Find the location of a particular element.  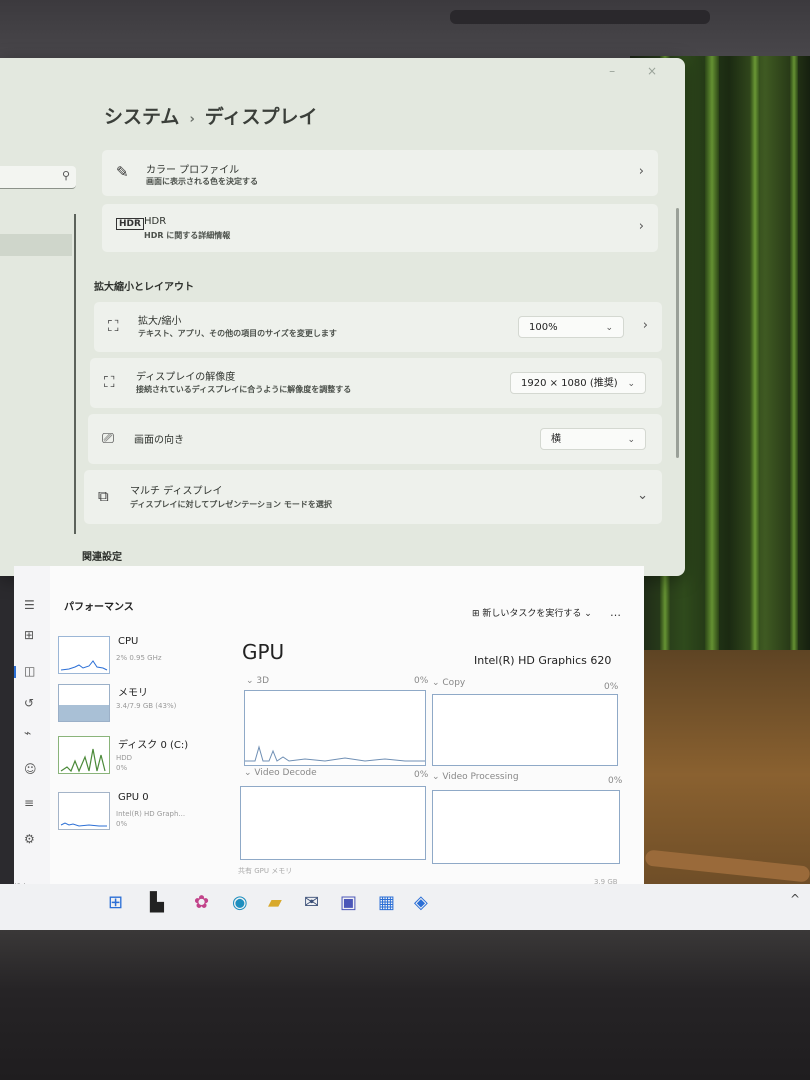

orientation-card: ⎚ 画面の向き 横 ⌄ is located at coordinates (375, 439).